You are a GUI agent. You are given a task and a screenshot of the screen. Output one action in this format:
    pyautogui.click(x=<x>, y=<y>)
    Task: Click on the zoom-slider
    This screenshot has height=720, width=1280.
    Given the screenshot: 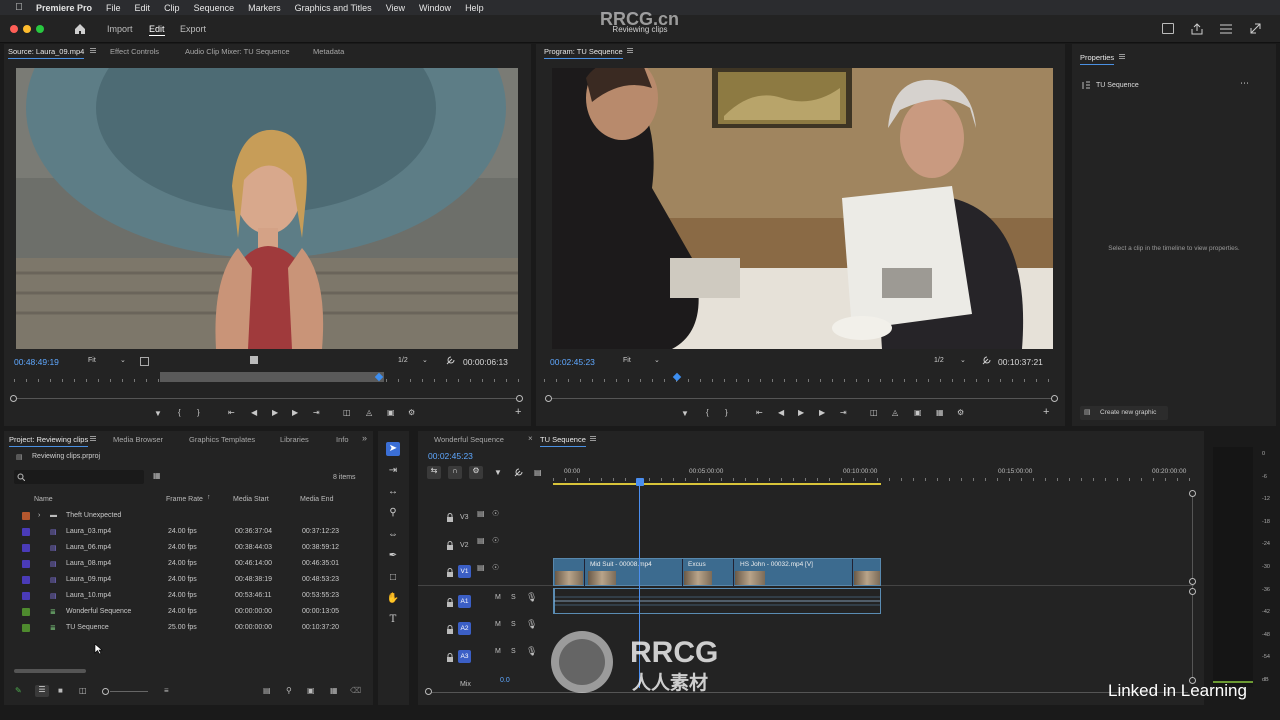 What is the action you would take?
    pyautogui.click(x=129, y=691)
    